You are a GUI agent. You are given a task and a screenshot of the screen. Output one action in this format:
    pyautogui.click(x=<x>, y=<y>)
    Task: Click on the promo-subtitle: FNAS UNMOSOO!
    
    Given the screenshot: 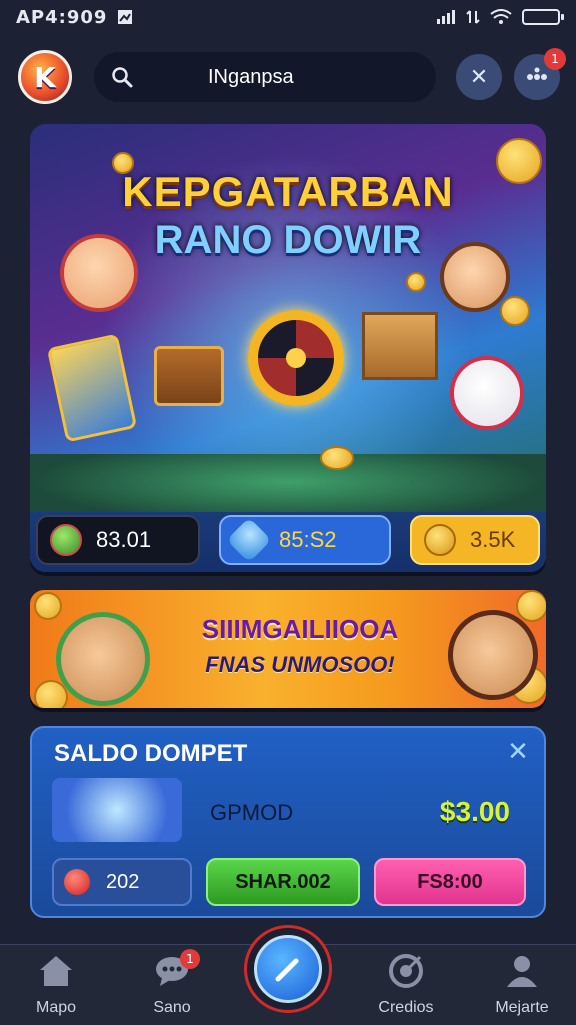 What is the action you would take?
    pyautogui.click(x=300, y=664)
    